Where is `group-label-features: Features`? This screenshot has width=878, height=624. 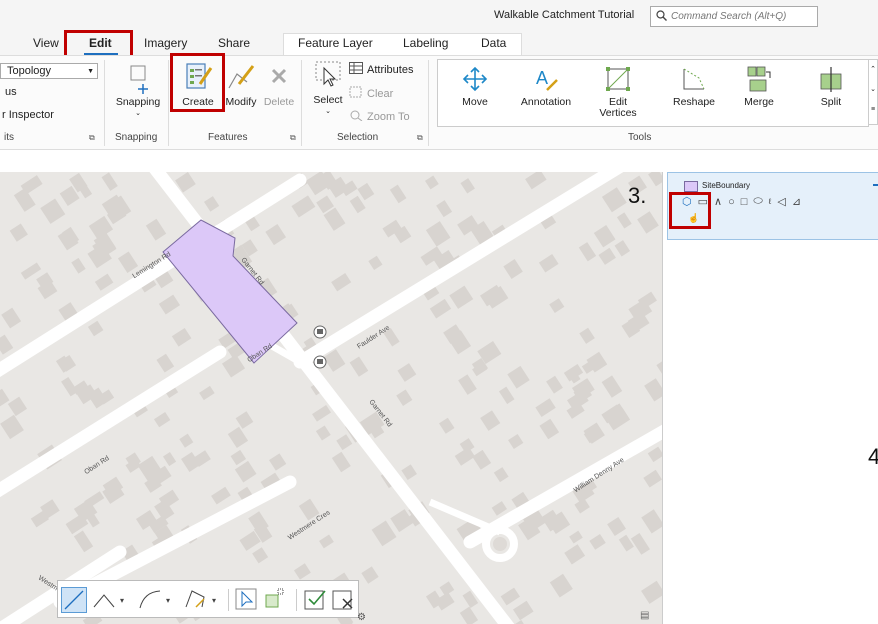 group-label-features: Features is located at coordinates (228, 137).